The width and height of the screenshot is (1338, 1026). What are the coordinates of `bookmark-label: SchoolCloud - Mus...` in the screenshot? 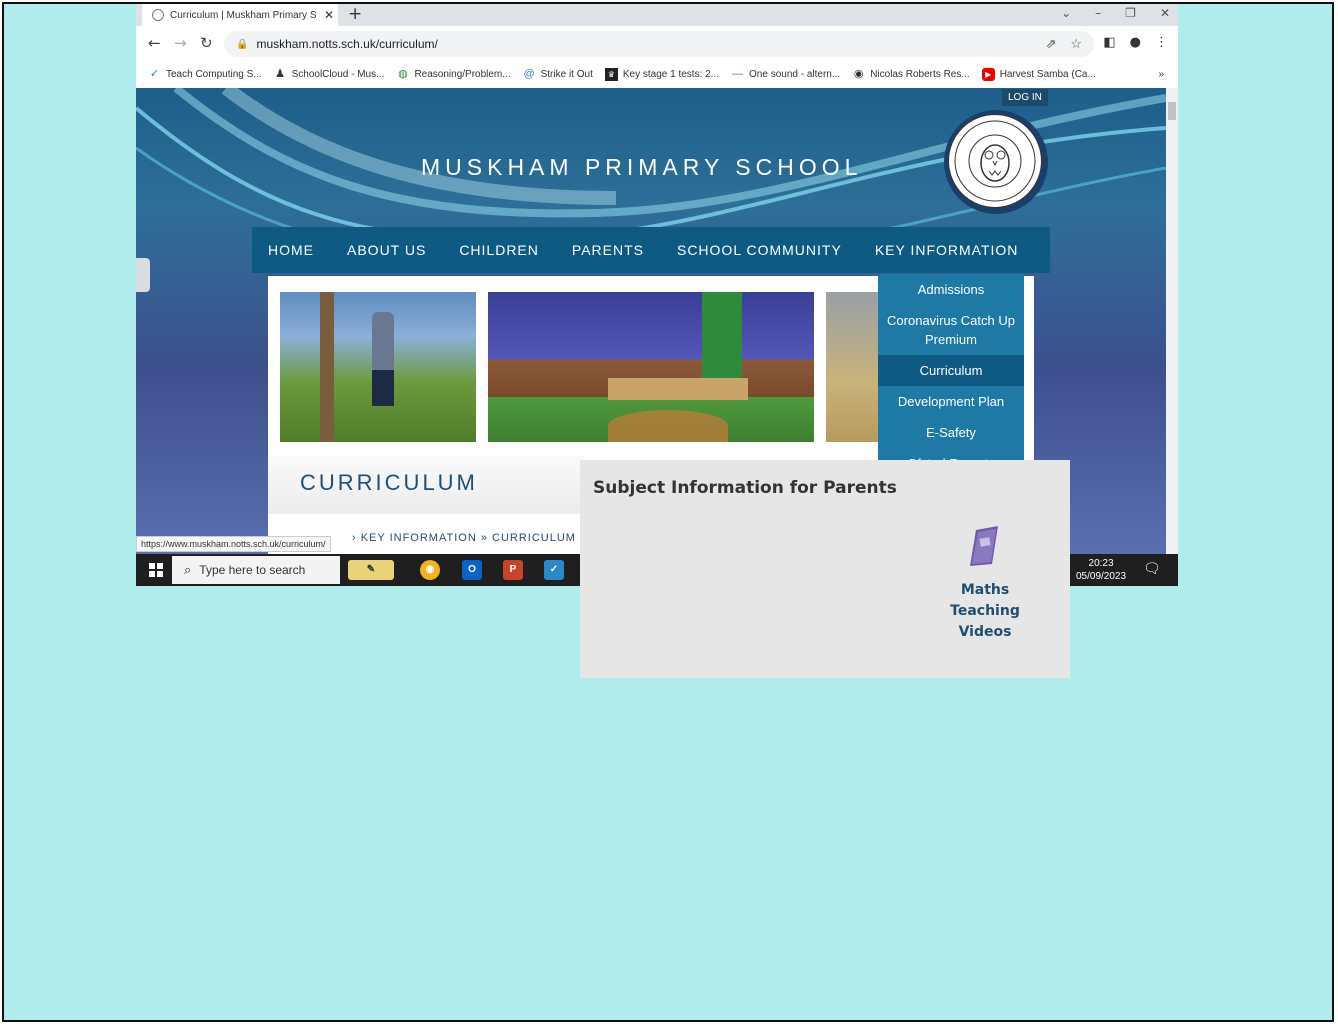 It's located at (338, 74).